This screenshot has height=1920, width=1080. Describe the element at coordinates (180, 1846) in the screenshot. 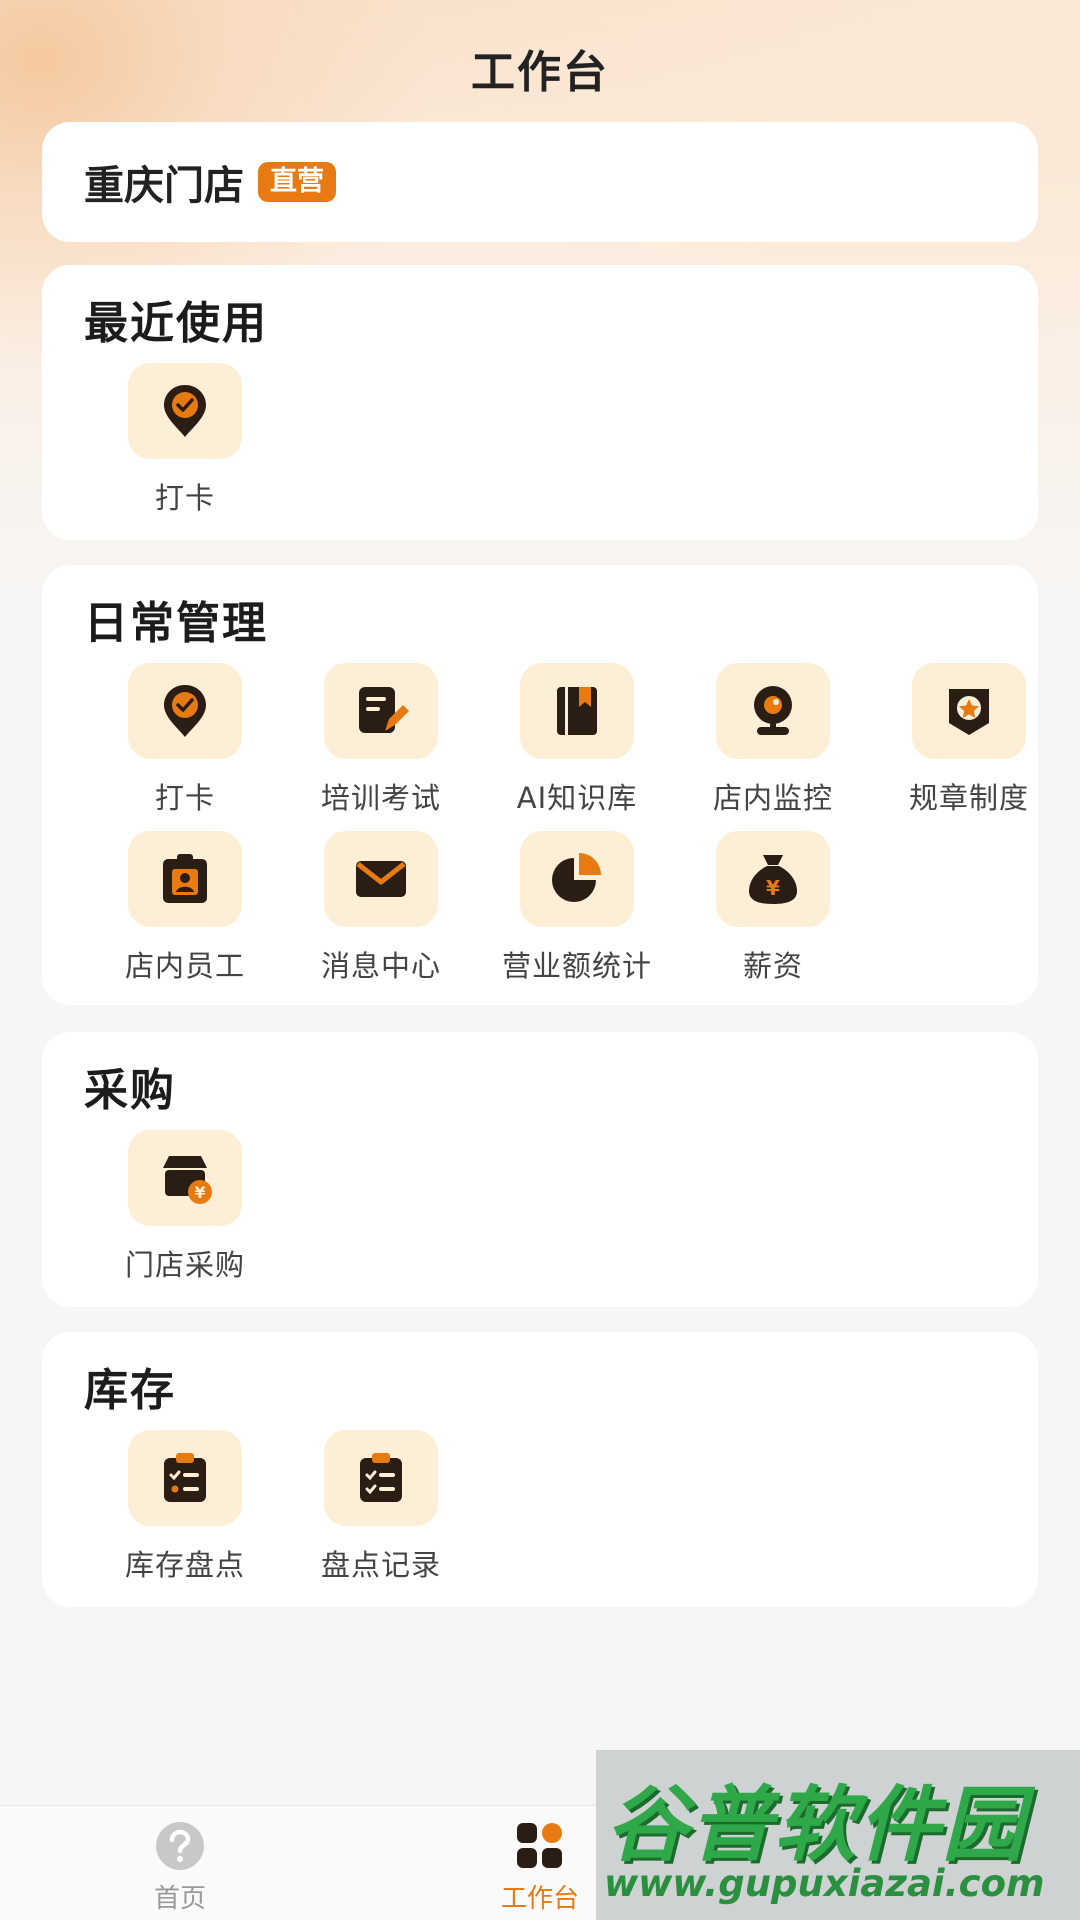

I see `help-circle-icon` at that location.